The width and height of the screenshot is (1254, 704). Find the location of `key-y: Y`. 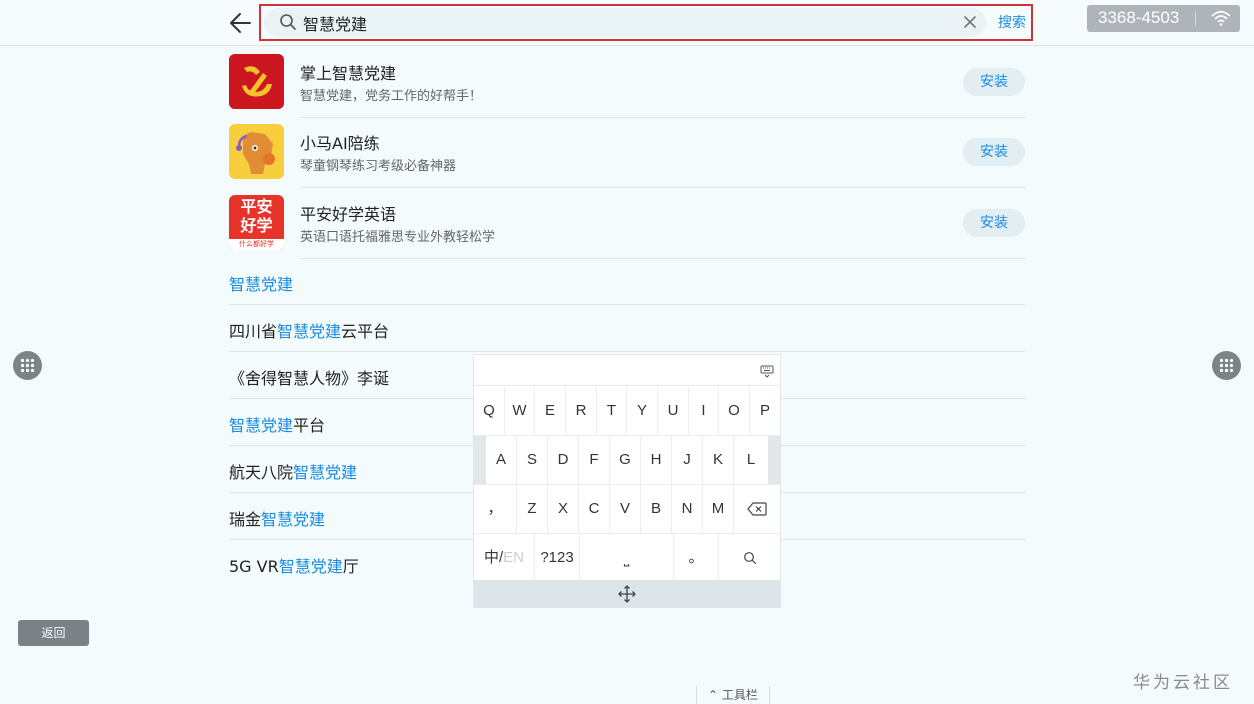

key-y: Y is located at coordinates (642, 411).